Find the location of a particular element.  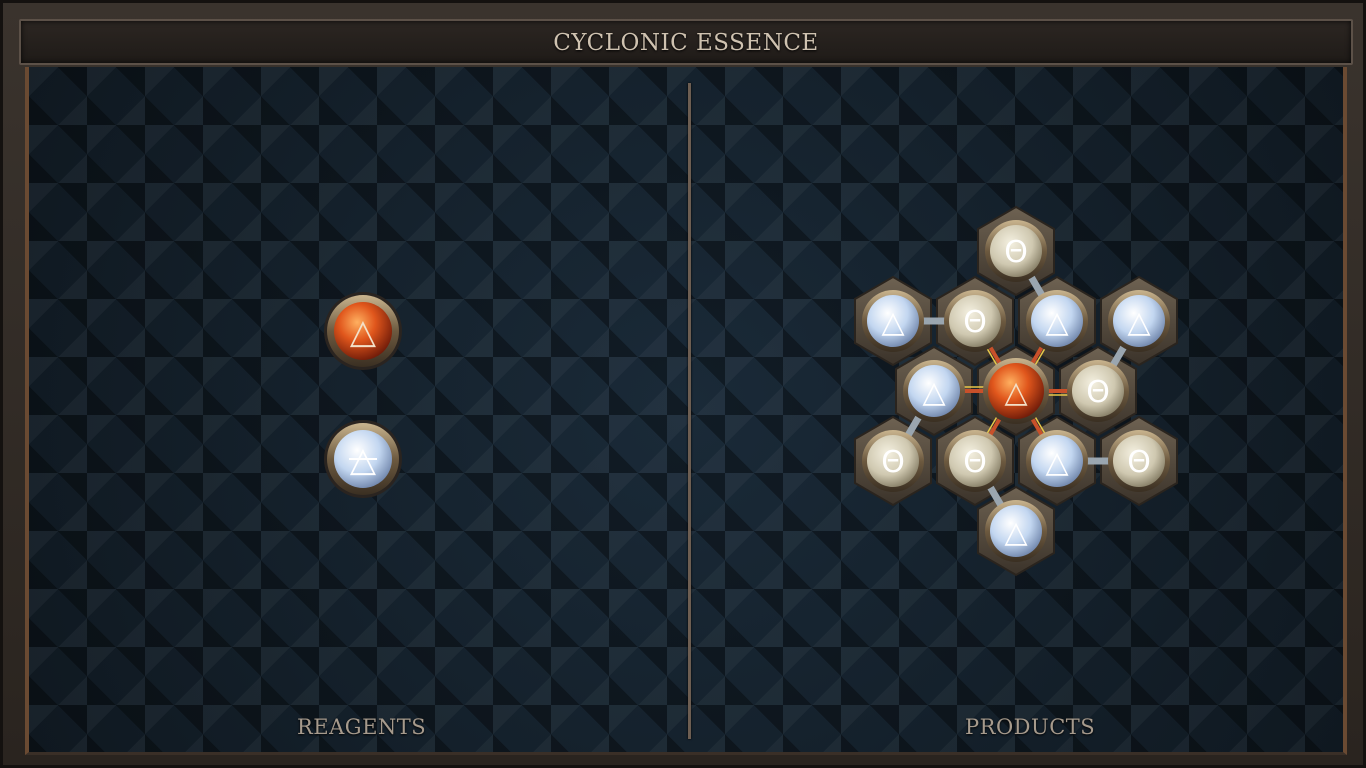

reagents-label: REAGENTS is located at coordinates (362, 727).